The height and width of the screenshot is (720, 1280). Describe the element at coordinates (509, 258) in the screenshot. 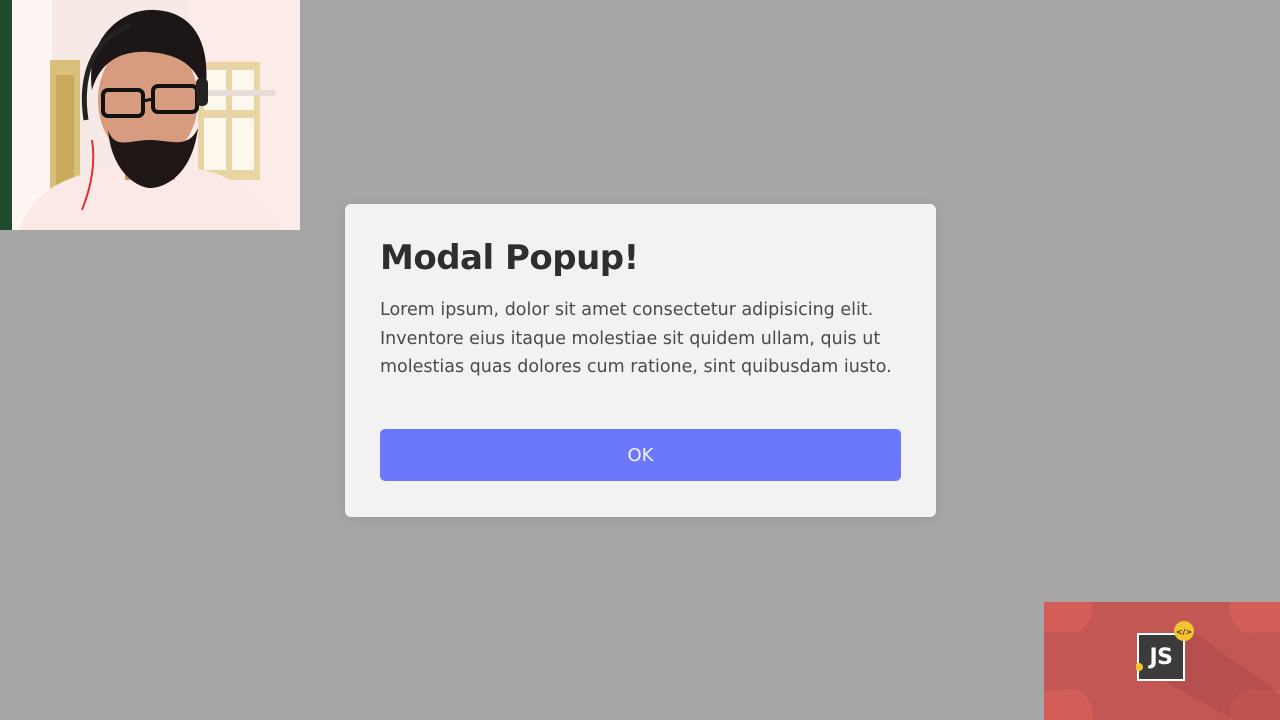

I see `modal-title: Modal Popup!` at that location.